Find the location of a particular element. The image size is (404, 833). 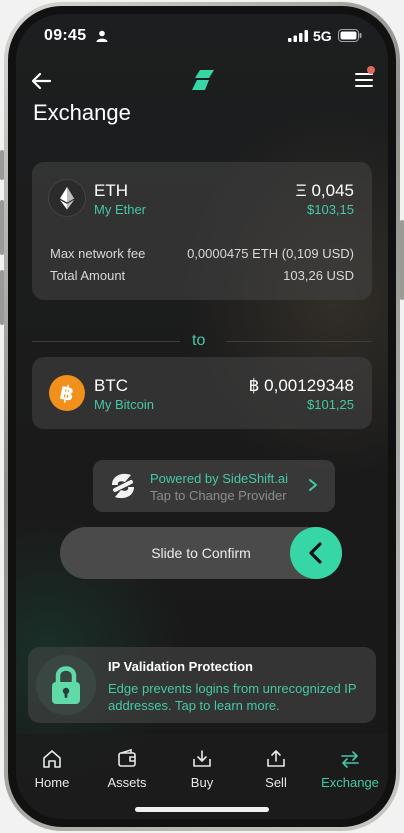

status-time: 09:45 is located at coordinates (65, 35).